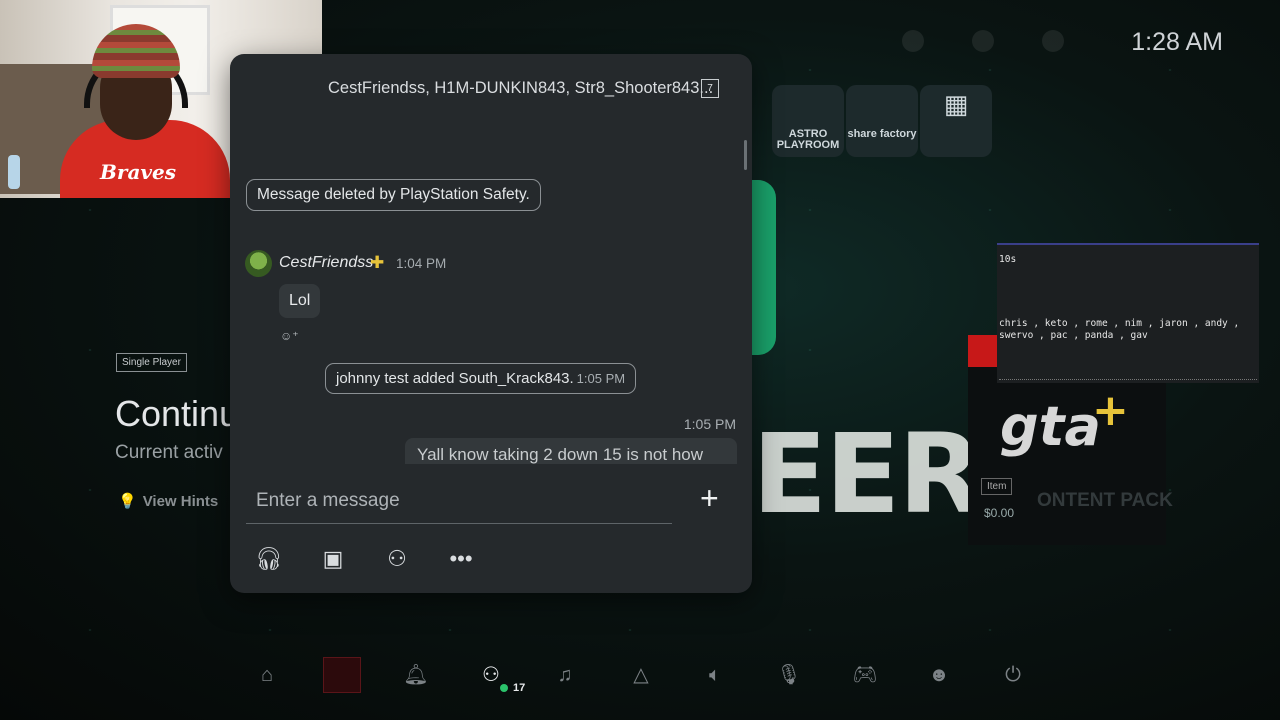 This screenshot has height=720, width=1280. What do you see at coordinates (14, 172) in the screenshot?
I see `webcam-bottle` at bounding box center [14, 172].